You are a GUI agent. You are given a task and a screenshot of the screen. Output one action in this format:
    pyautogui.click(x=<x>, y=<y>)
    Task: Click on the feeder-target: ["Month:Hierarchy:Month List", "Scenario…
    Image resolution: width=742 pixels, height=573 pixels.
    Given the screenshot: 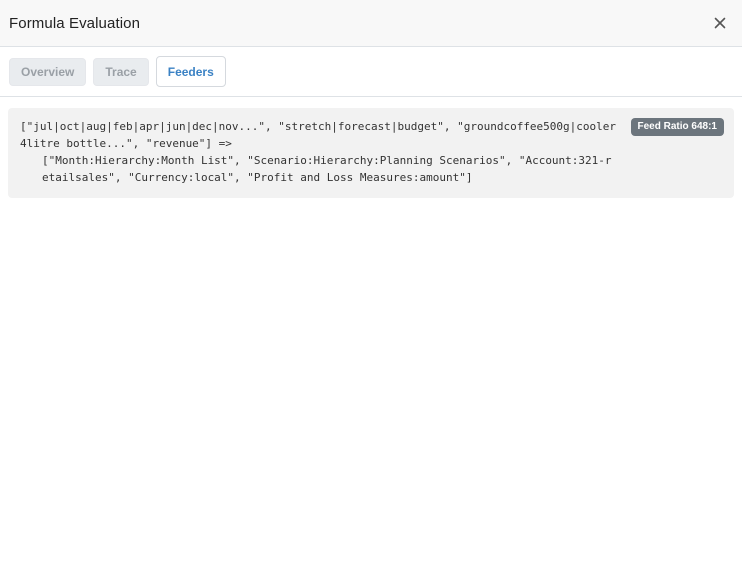 What is the action you would take?
    pyautogui.click(x=327, y=169)
    